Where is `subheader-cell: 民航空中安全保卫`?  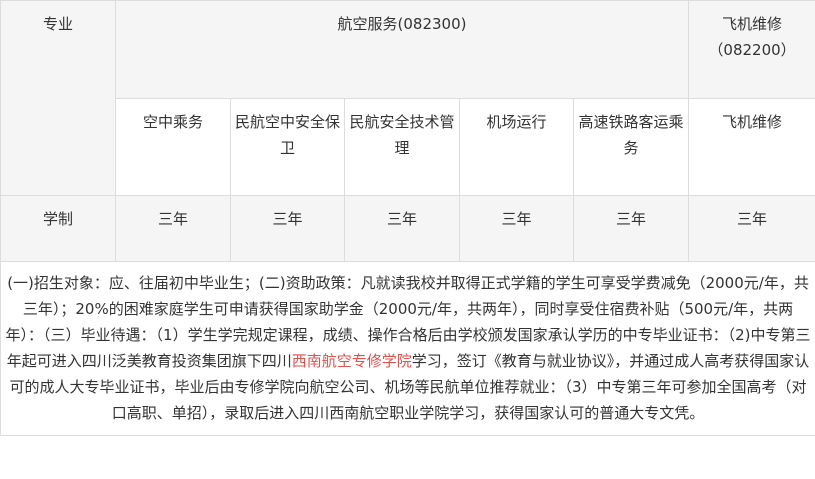
subheader-cell: 民航空中安全保卫 is located at coordinates (287, 147).